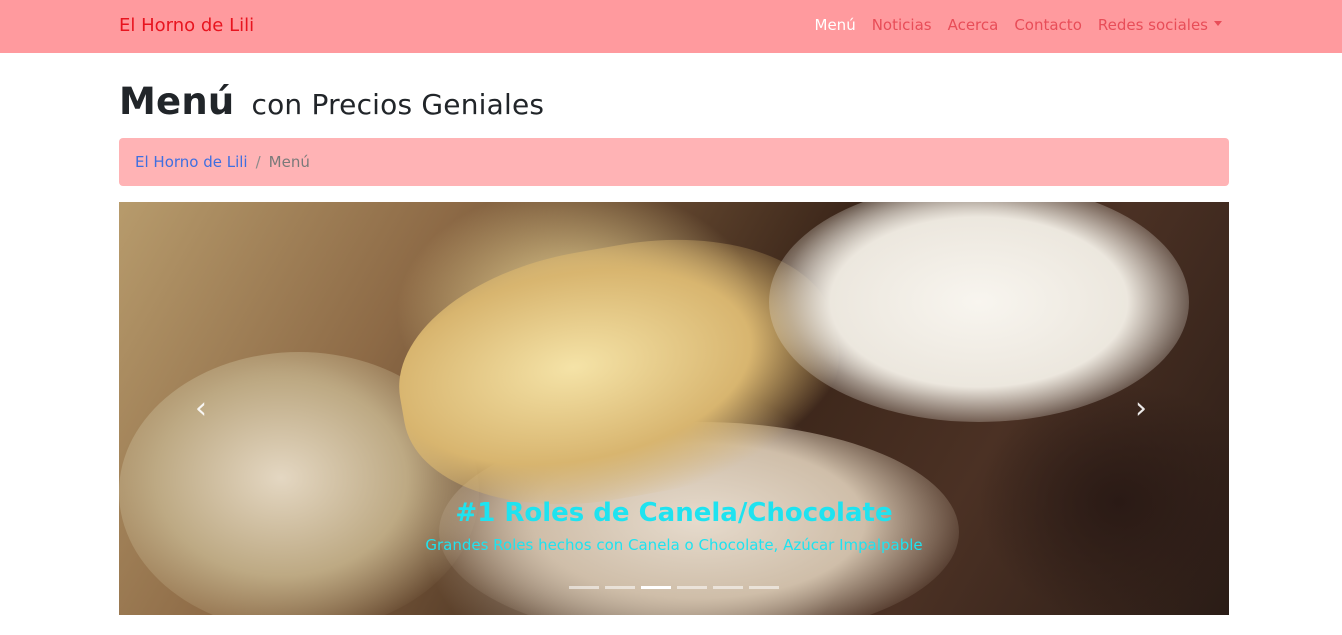  I want to click on nav-item-redes-sociales-label: Redes sociales, so click(1152, 25).